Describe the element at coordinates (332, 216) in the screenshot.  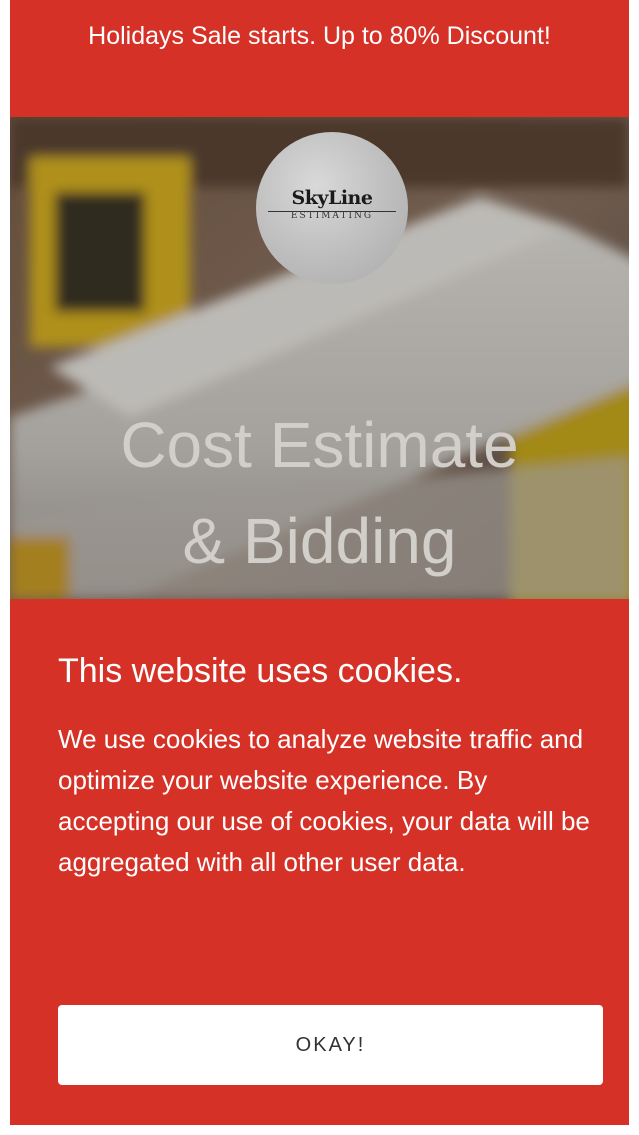
I see `logo-subtitle: ESTIMATING` at that location.